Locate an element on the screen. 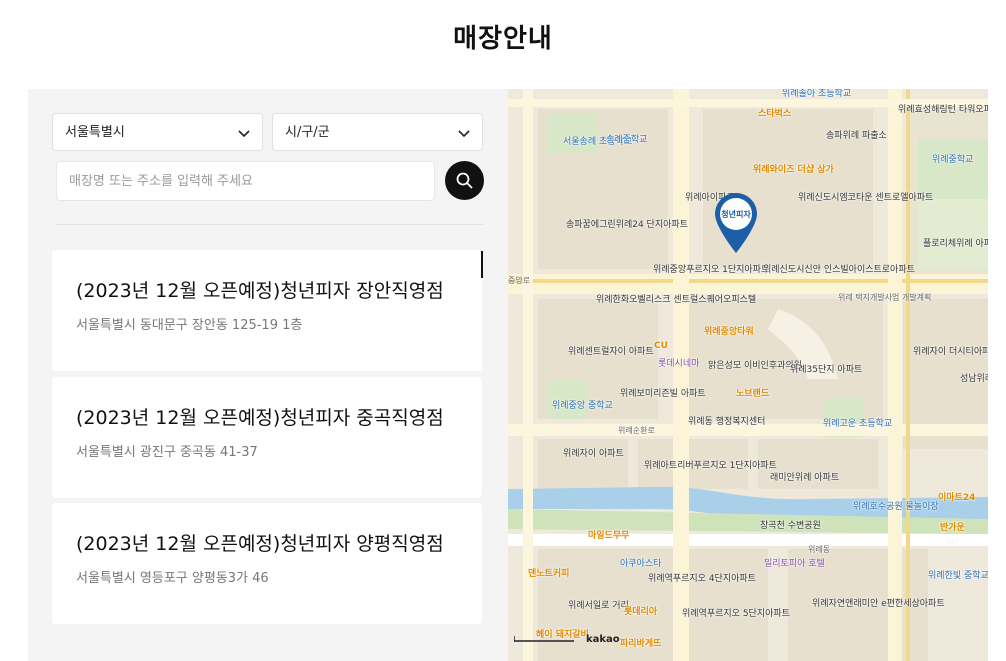 Image resolution: width=1006 pixels, height=661 pixels. map-label: 위례신도시신안 인스빌아이스트로아파트 is located at coordinates (839, 270).